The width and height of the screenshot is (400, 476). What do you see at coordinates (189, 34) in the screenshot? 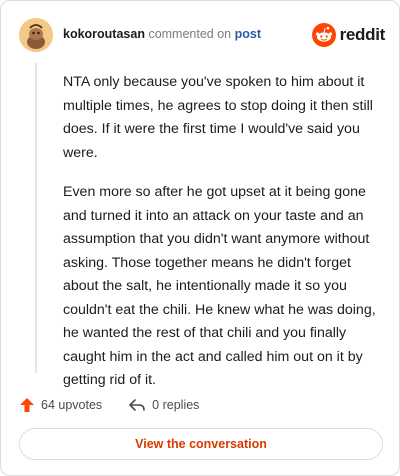
I see `action-text: commented on` at bounding box center [189, 34].